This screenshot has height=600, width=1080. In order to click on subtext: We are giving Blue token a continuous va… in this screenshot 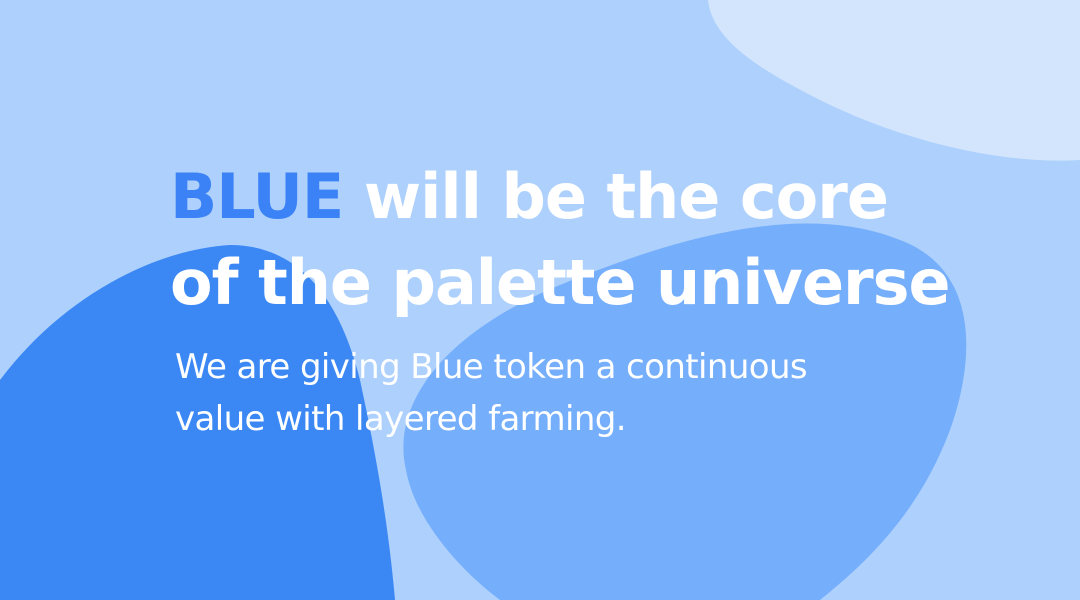, I will do `click(555, 393)`.